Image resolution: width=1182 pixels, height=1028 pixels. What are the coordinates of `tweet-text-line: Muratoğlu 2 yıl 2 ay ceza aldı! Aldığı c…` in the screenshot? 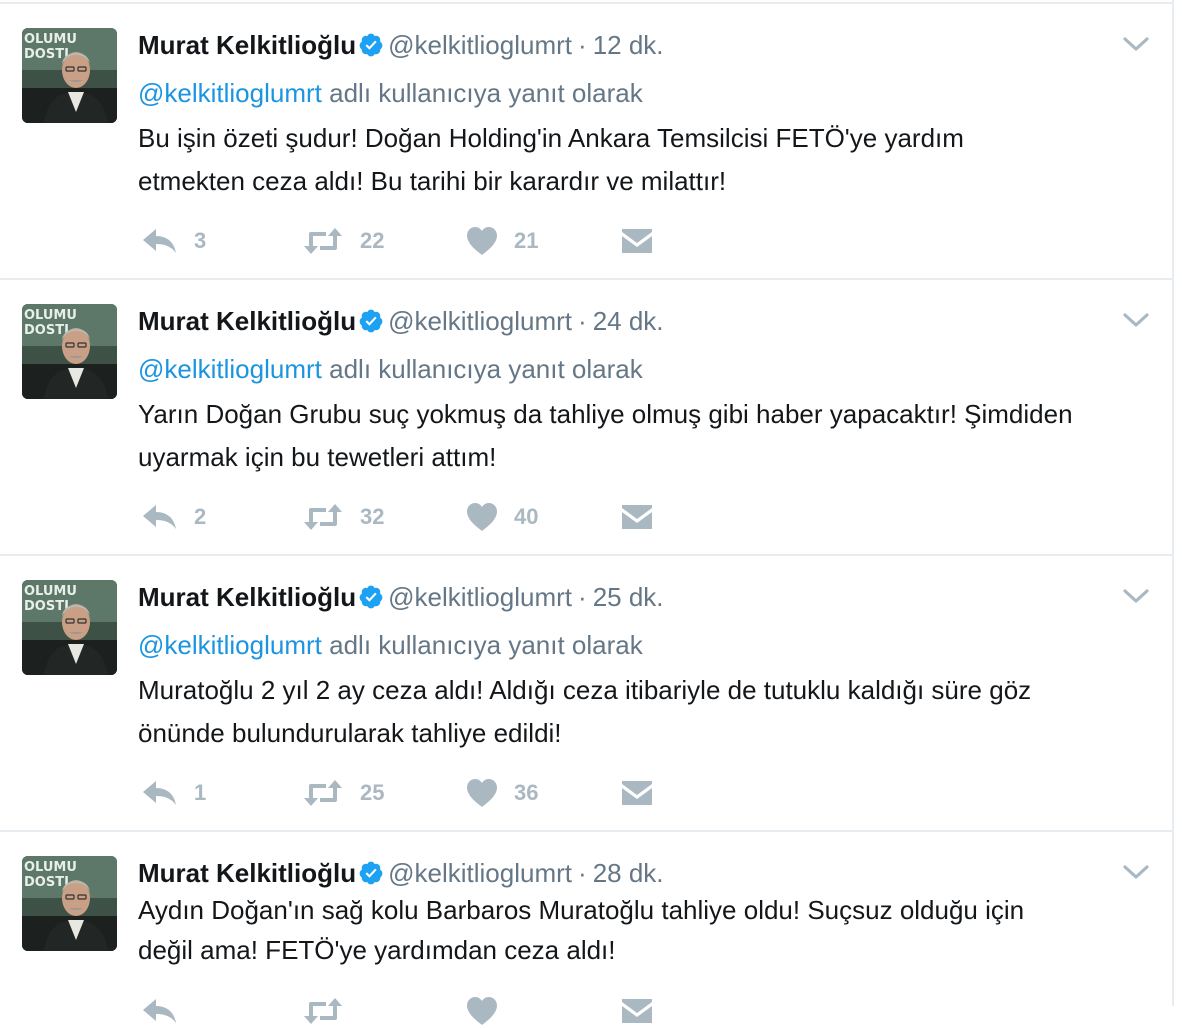 It's located at (585, 690).